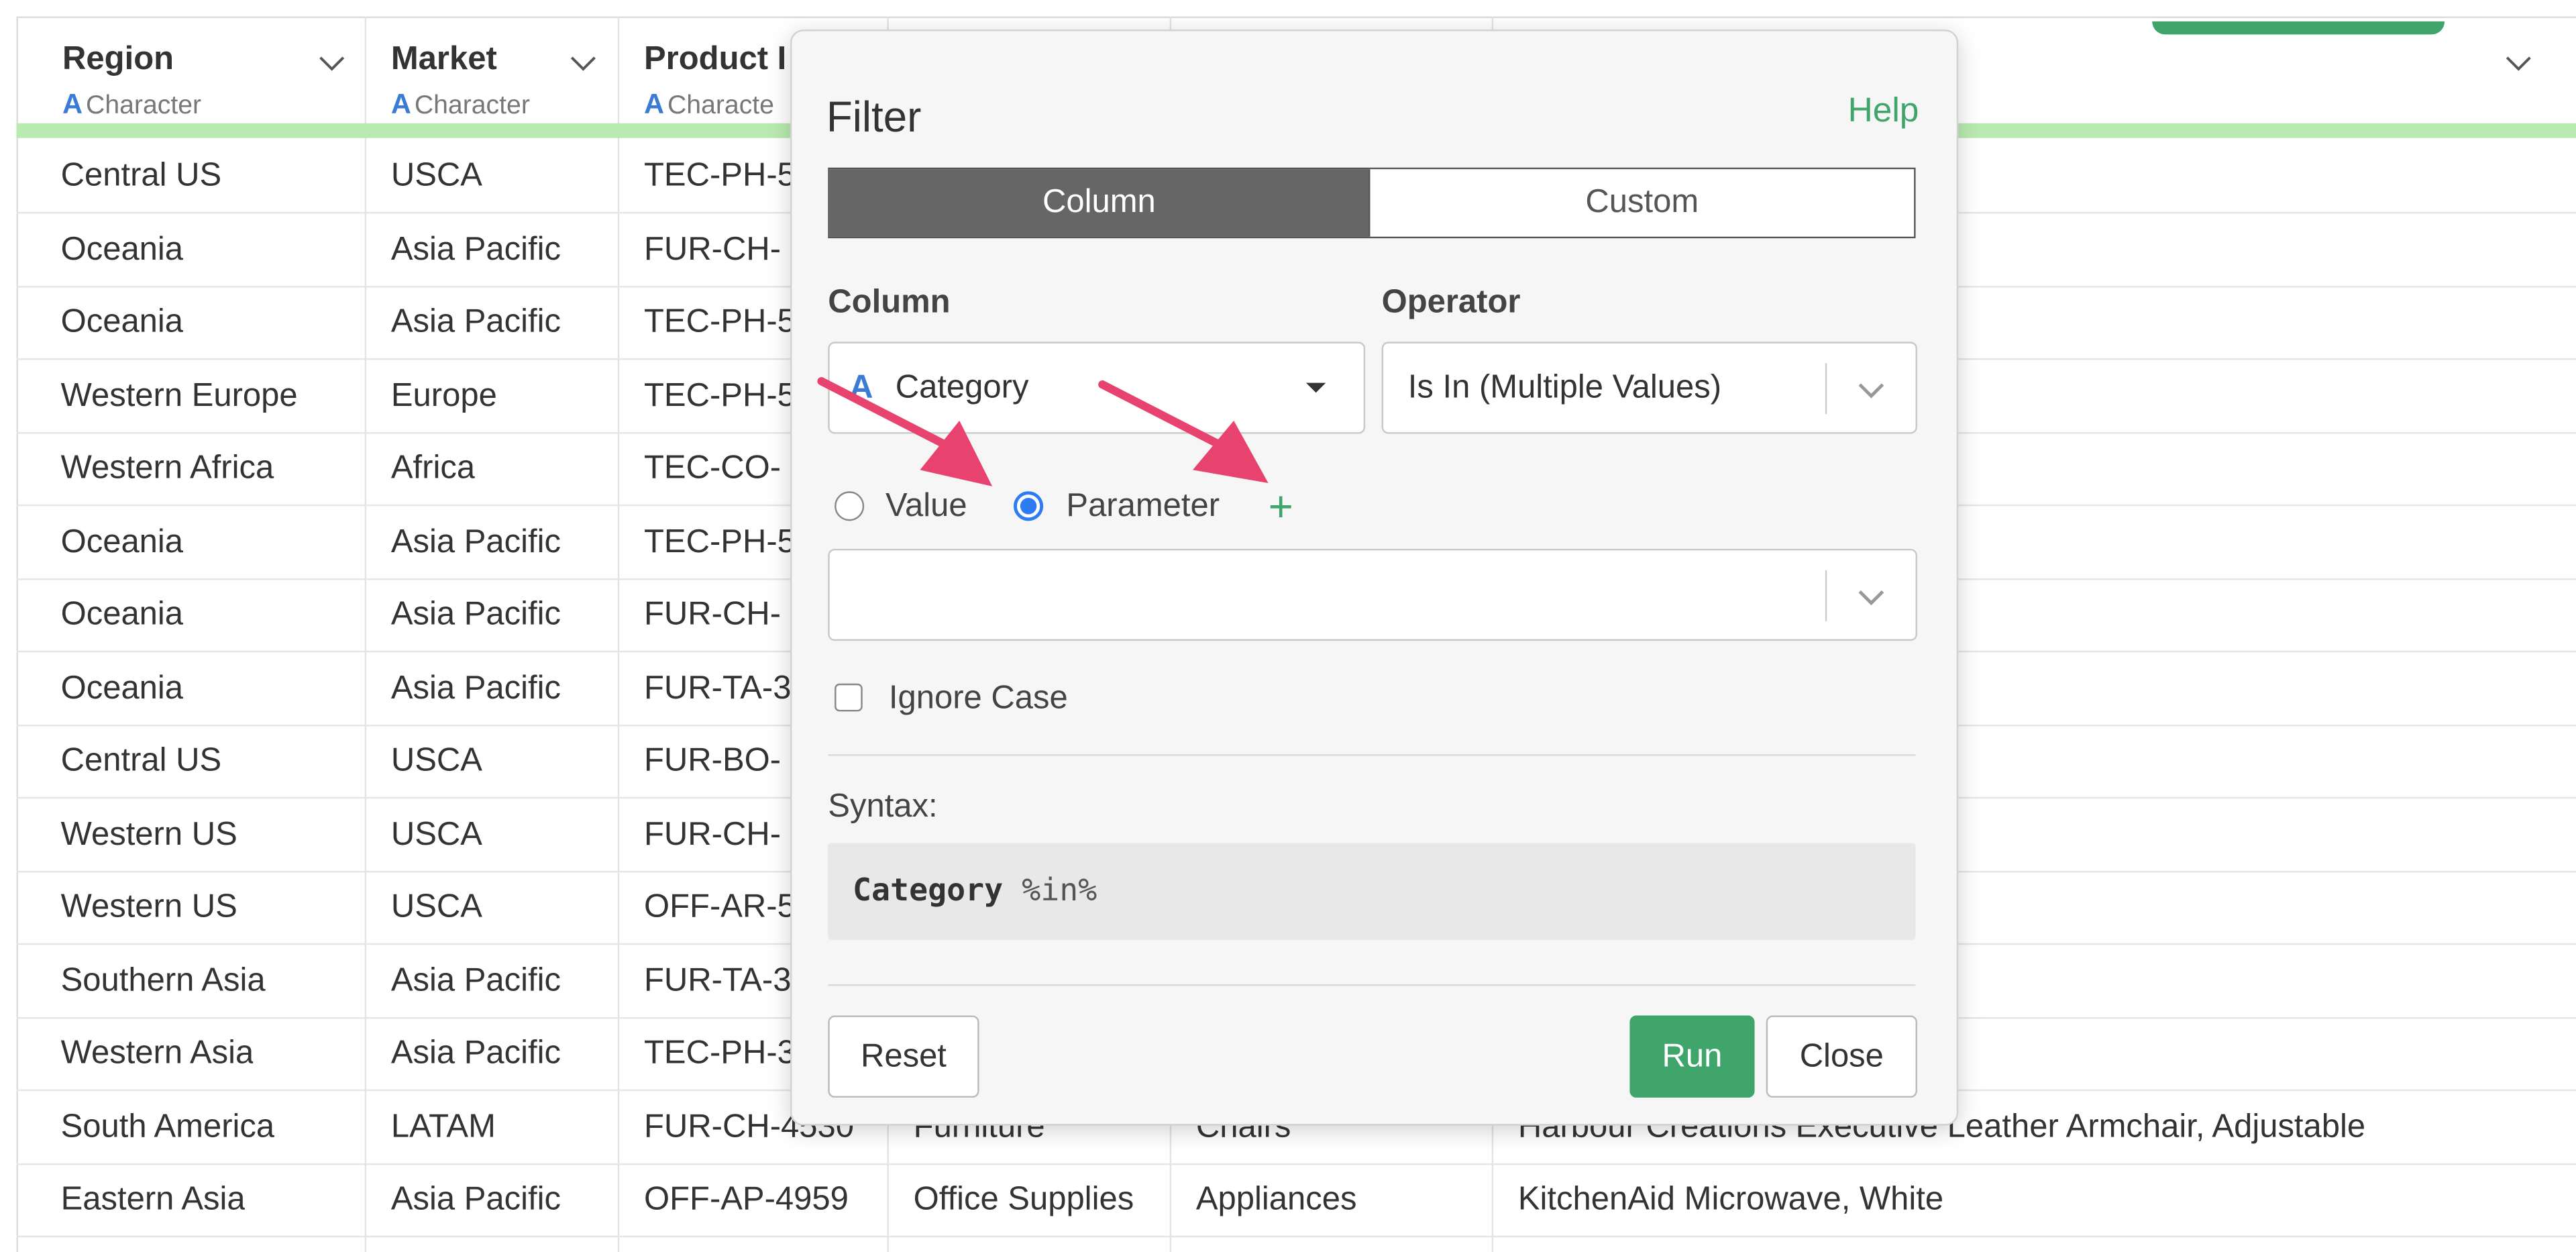 This screenshot has width=2576, height=1252. I want to click on syntax-preview: Category %in%, so click(1372, 891).